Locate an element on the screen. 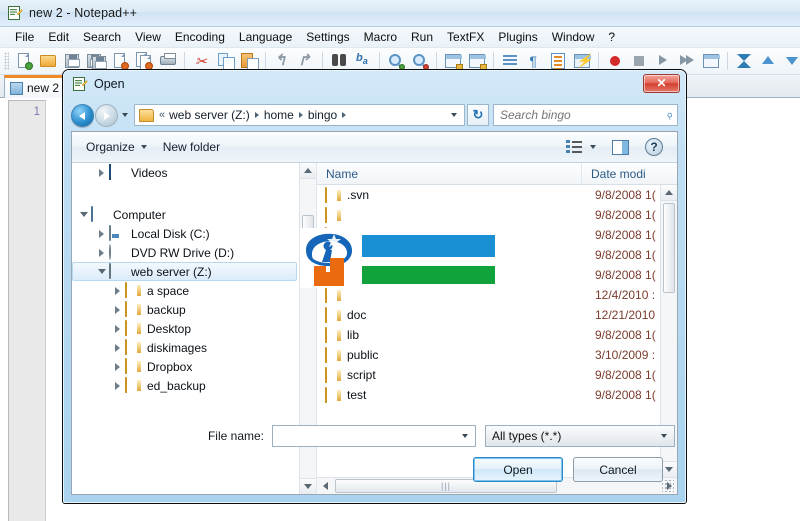 The image size is (800, 521). menu-help: ? is located at coordinates (611, 37).